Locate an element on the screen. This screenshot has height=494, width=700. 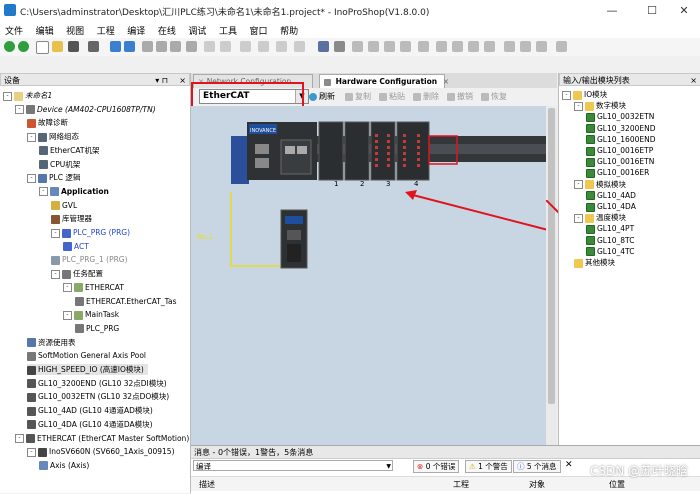
print-icon is located at coordinates (93, 46).